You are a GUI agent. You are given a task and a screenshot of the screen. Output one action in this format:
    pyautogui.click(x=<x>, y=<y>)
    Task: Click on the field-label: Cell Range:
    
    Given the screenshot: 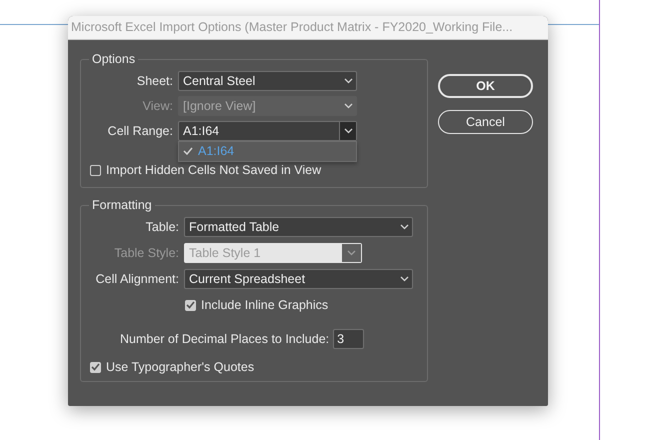 What is the action you would take?
    pyautogui.click(x=140, y=131)
    